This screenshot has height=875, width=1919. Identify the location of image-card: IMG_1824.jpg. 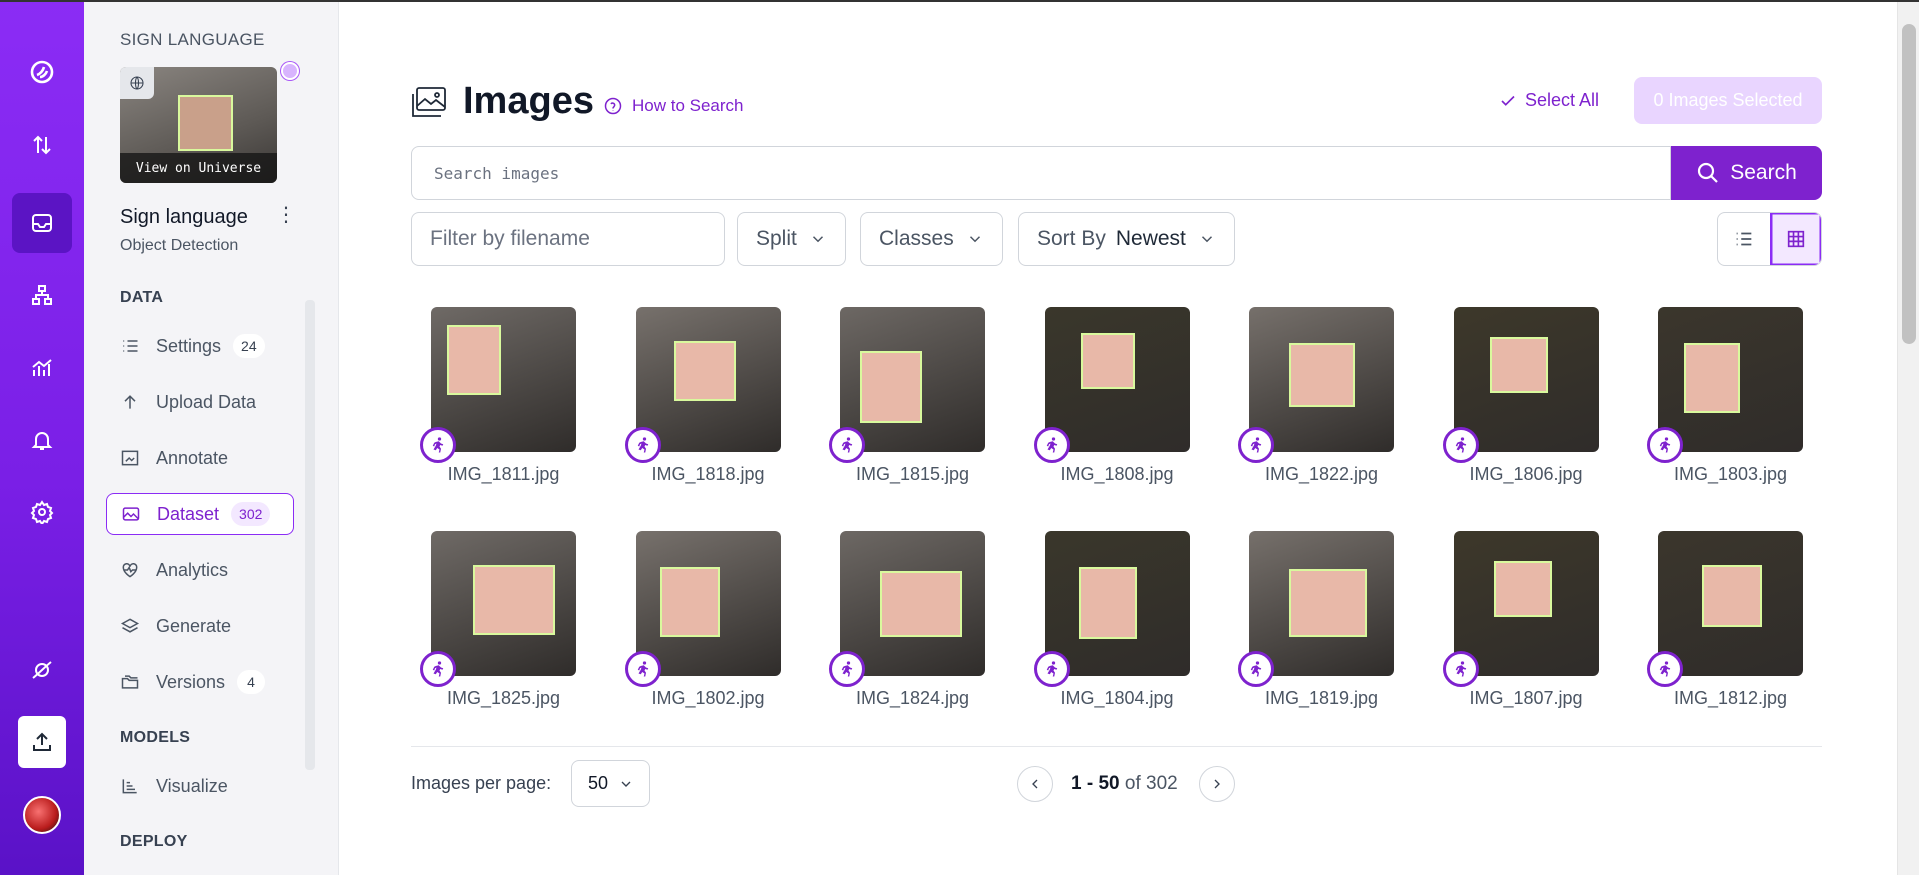
(907, 624).